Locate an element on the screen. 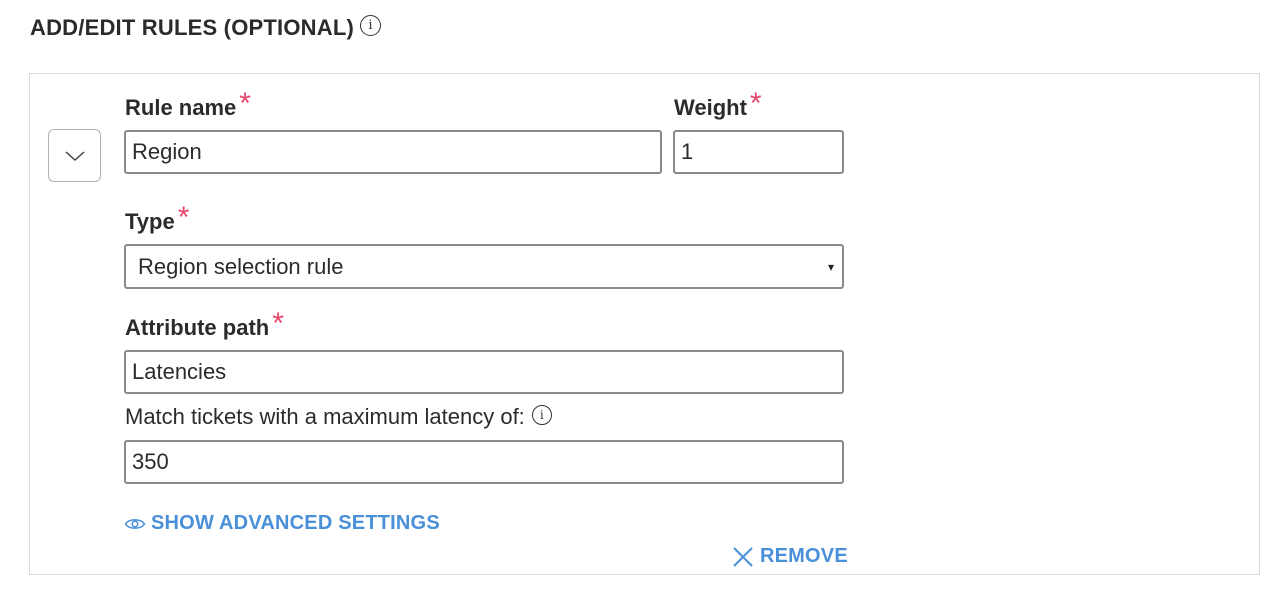 The height and width of the screenshot is (589, 1273). show-advanced-settings-link: SHOW ADVANCED SETTINGS is located at coordinates (282, 523).